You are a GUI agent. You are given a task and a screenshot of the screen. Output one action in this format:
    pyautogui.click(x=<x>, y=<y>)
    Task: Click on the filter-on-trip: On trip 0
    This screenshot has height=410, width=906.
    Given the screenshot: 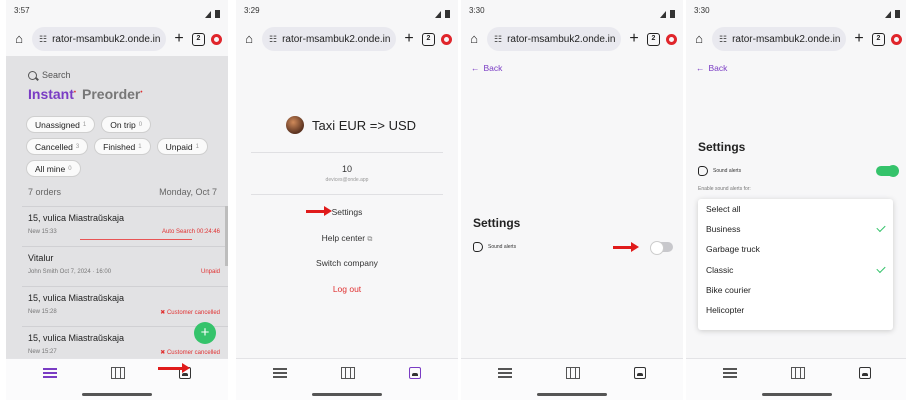 What is the action you would take?
    pyautogui.click(x=126, y=124)
    